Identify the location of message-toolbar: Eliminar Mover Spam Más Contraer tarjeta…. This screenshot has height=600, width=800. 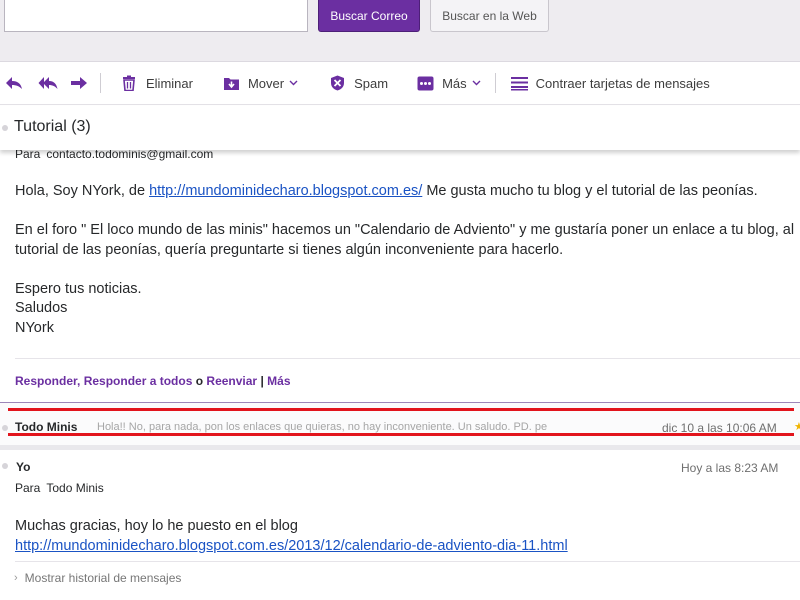
(400, 83).